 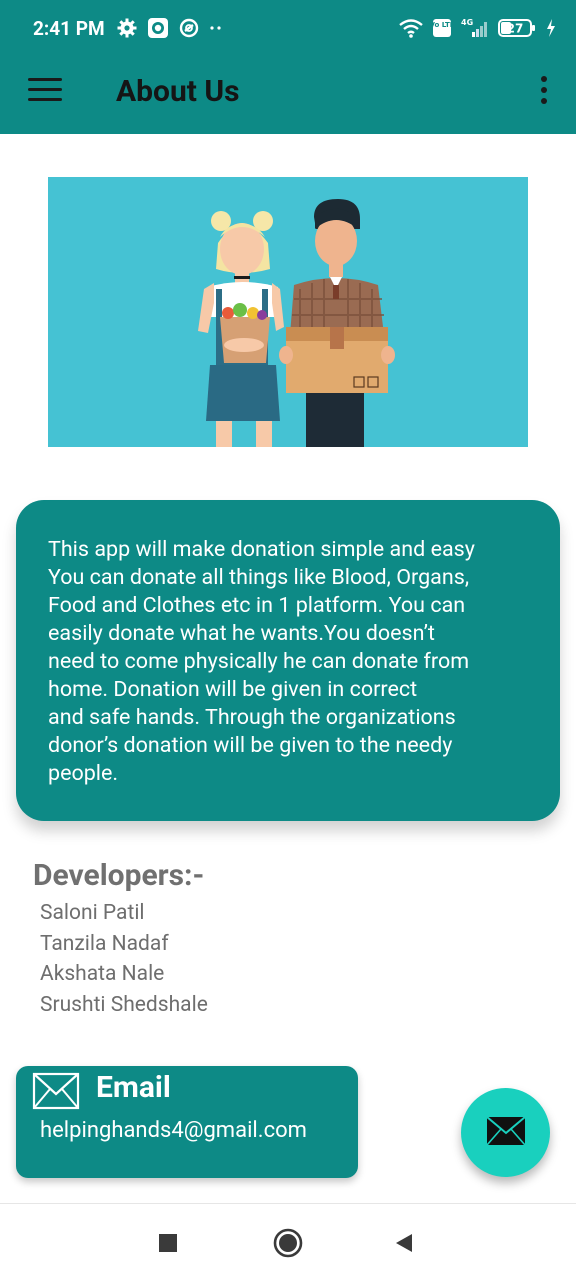 What do you see at coordinates (544, 92) in the screenshot?
I see `more-vert-icon` at bounding box center [544, 92].